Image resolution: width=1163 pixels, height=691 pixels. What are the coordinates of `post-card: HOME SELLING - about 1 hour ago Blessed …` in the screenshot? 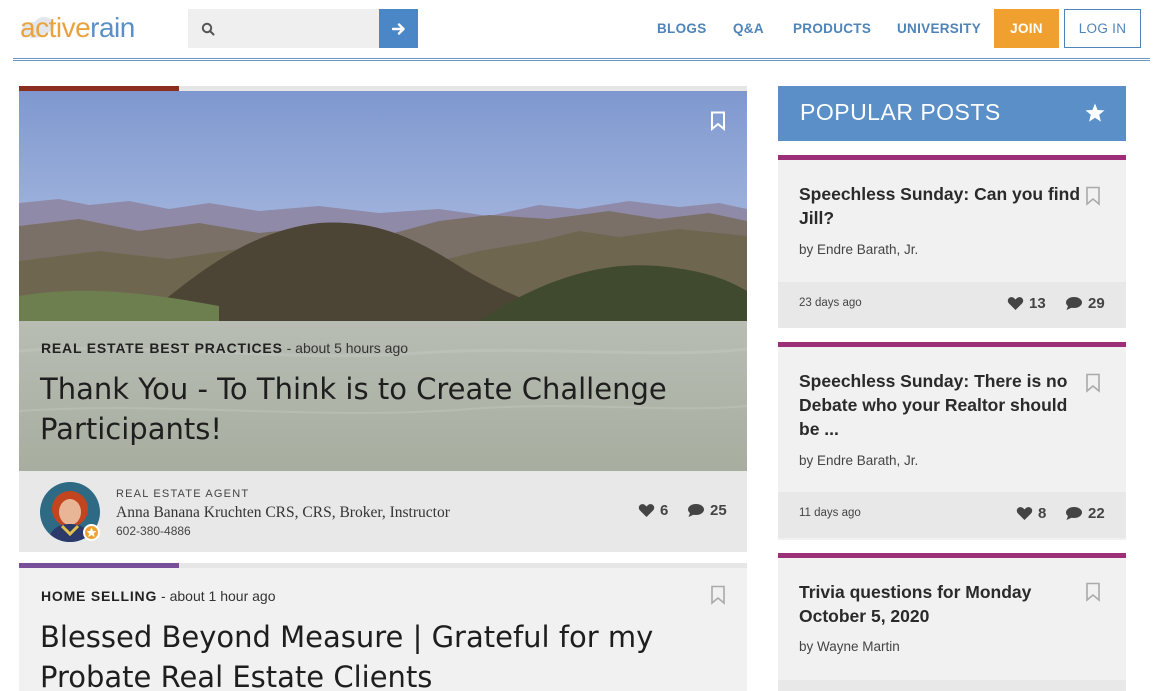 It's located at (383, 627).